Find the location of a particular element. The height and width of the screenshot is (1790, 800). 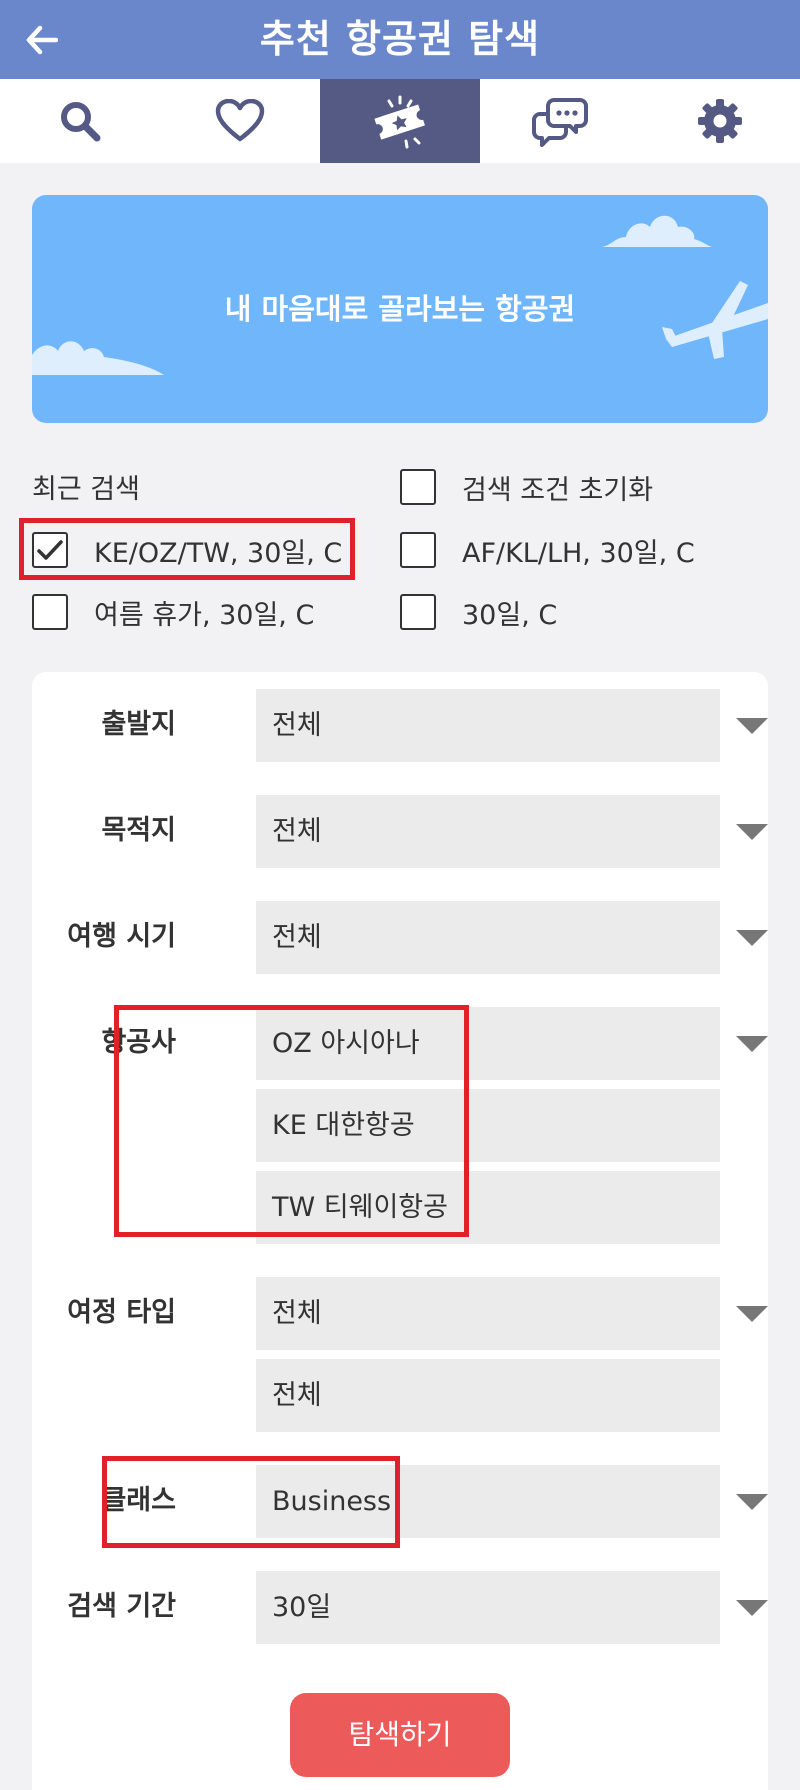

departure-label: 출발지 is located at coordinates (138, 724).